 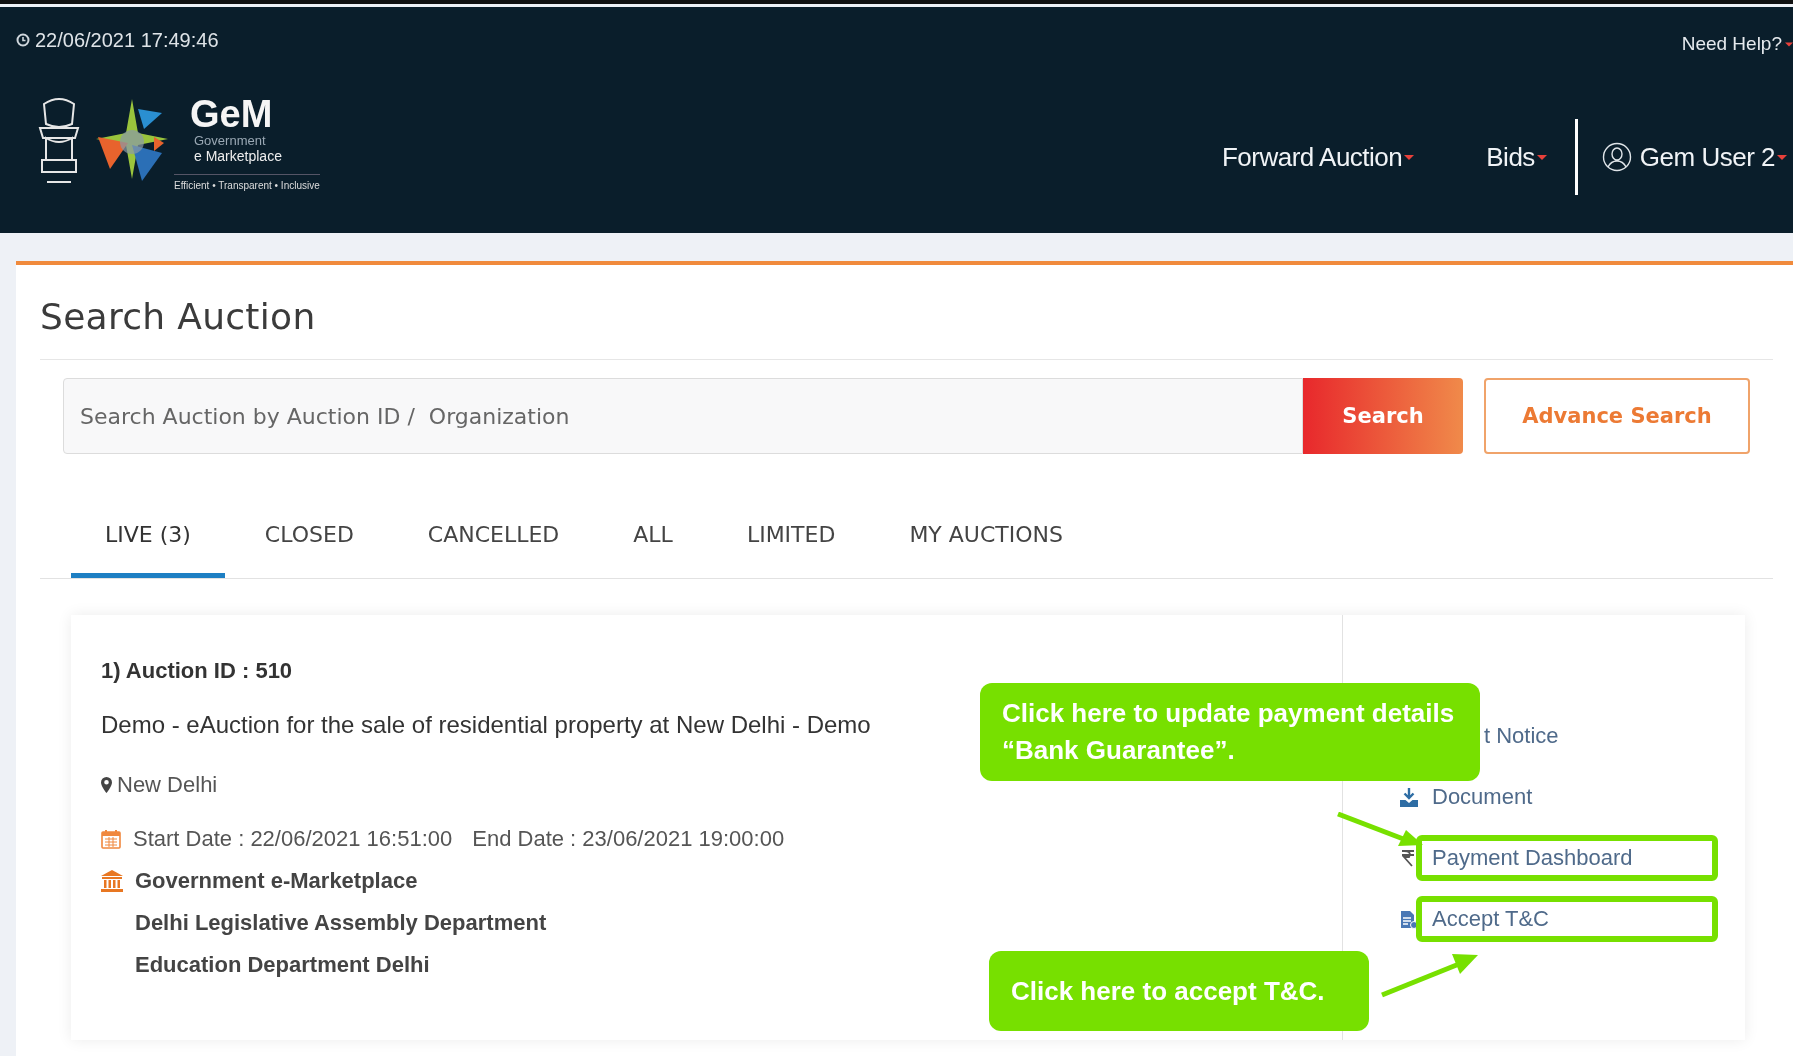 I want to click on nav-menu: Bids, so click(x=1510, y=157).